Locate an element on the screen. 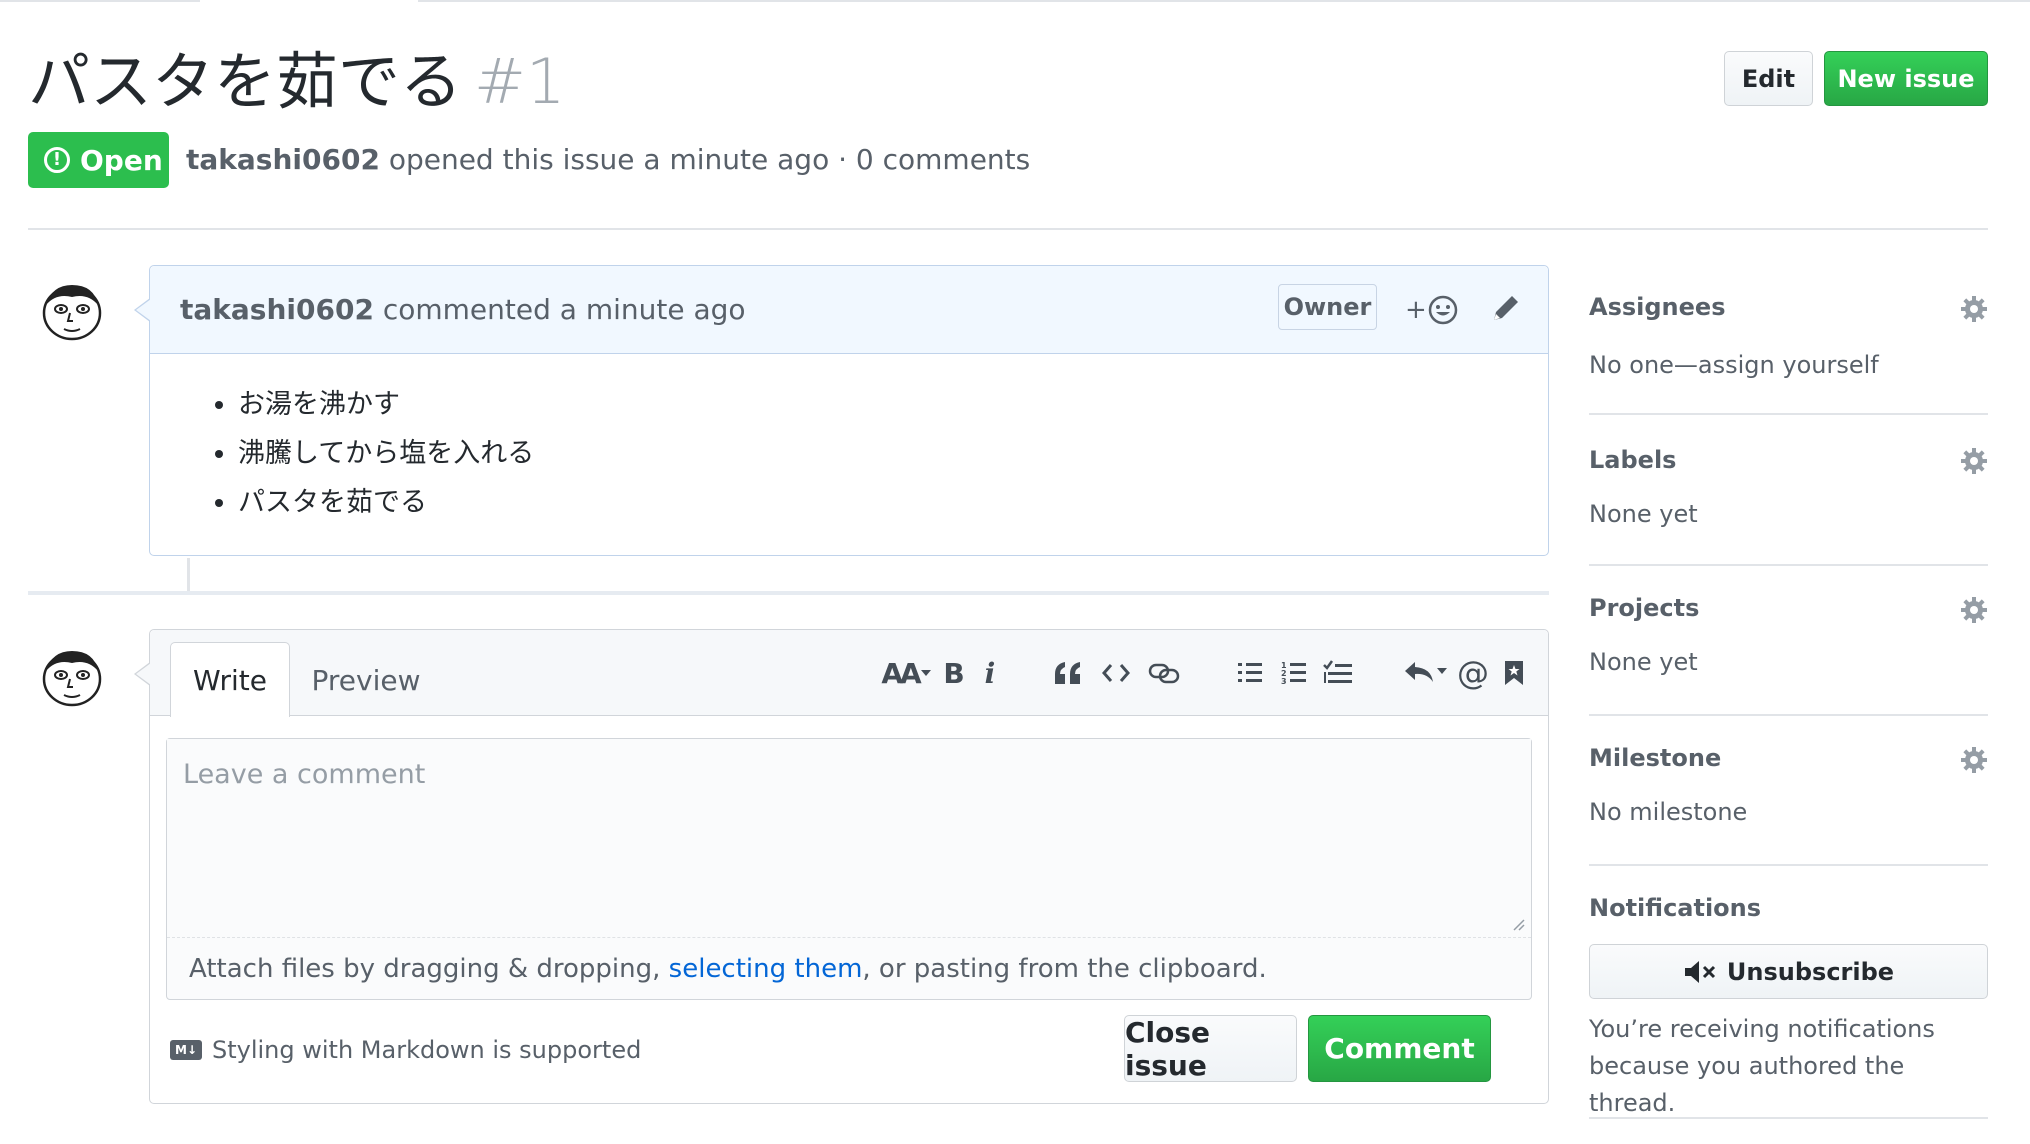  sidebar-heading-projects: Projects is located at coordinates (1788, 608).